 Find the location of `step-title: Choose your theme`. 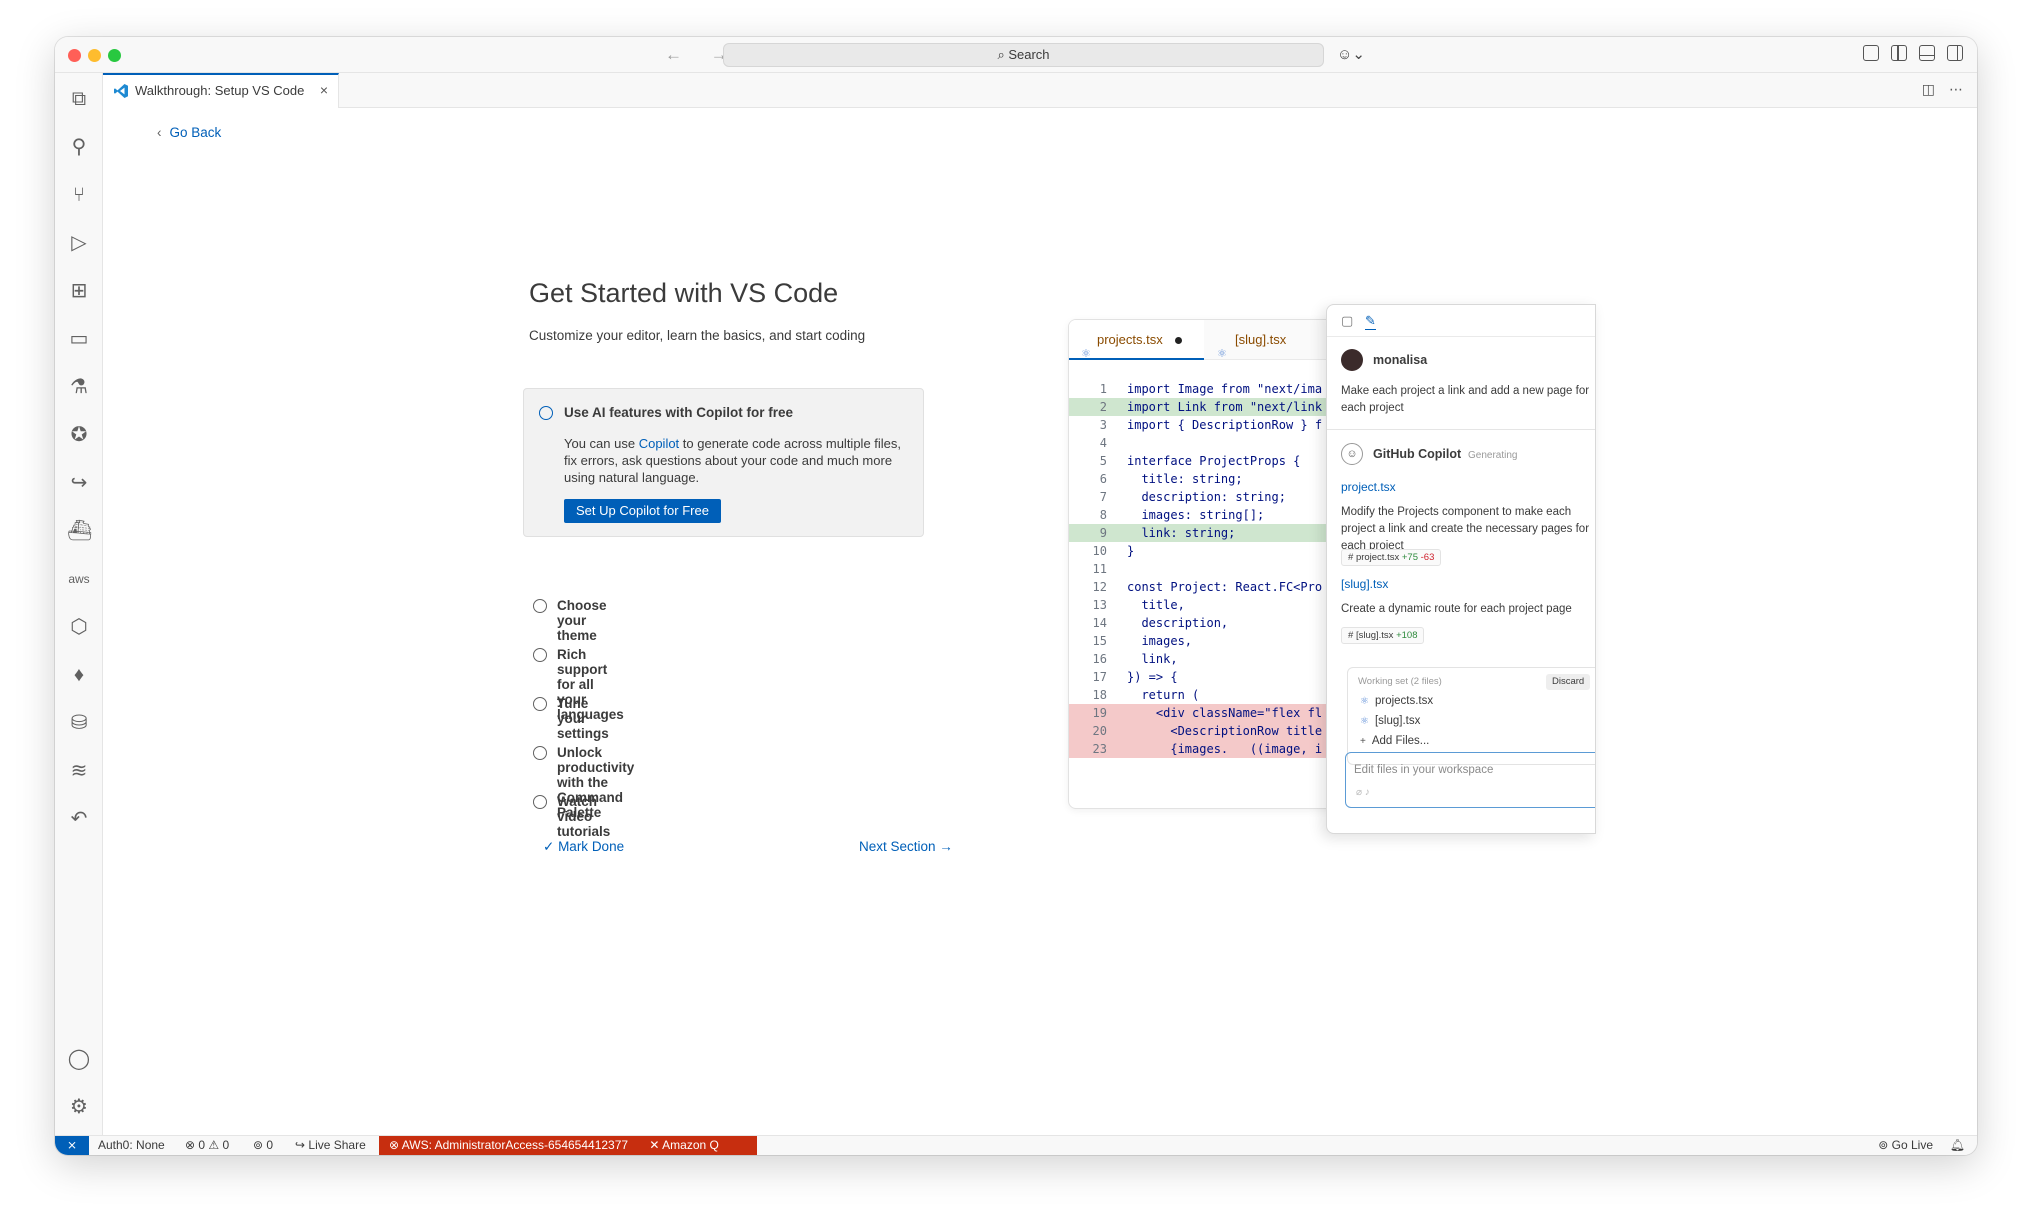

step-title: Choose your theme is located at coordinates (582, 620).